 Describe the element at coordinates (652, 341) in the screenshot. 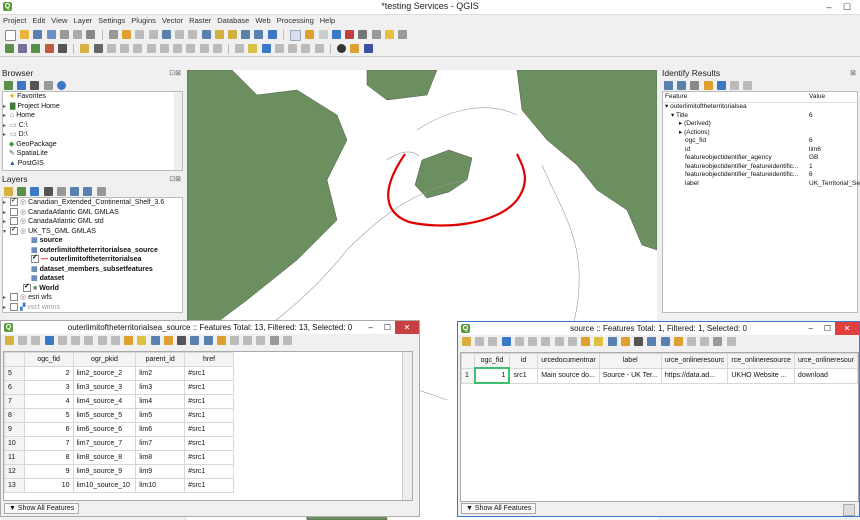

I see `pan-selected-icon` at that location.